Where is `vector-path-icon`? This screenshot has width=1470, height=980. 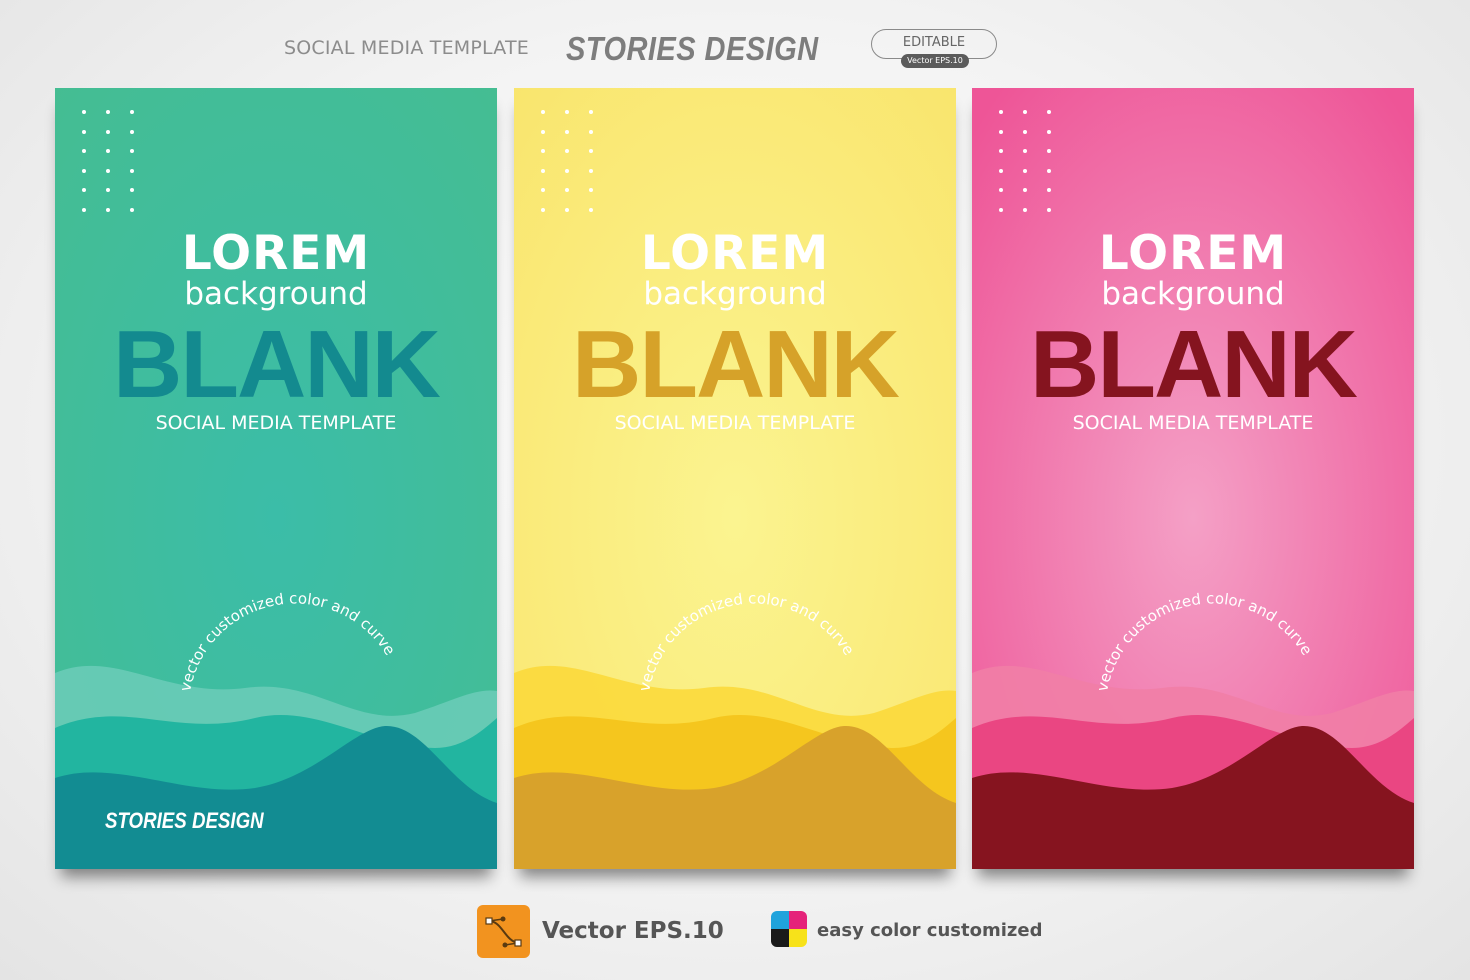
vector-path-icon is located at coordinates (503, 931).